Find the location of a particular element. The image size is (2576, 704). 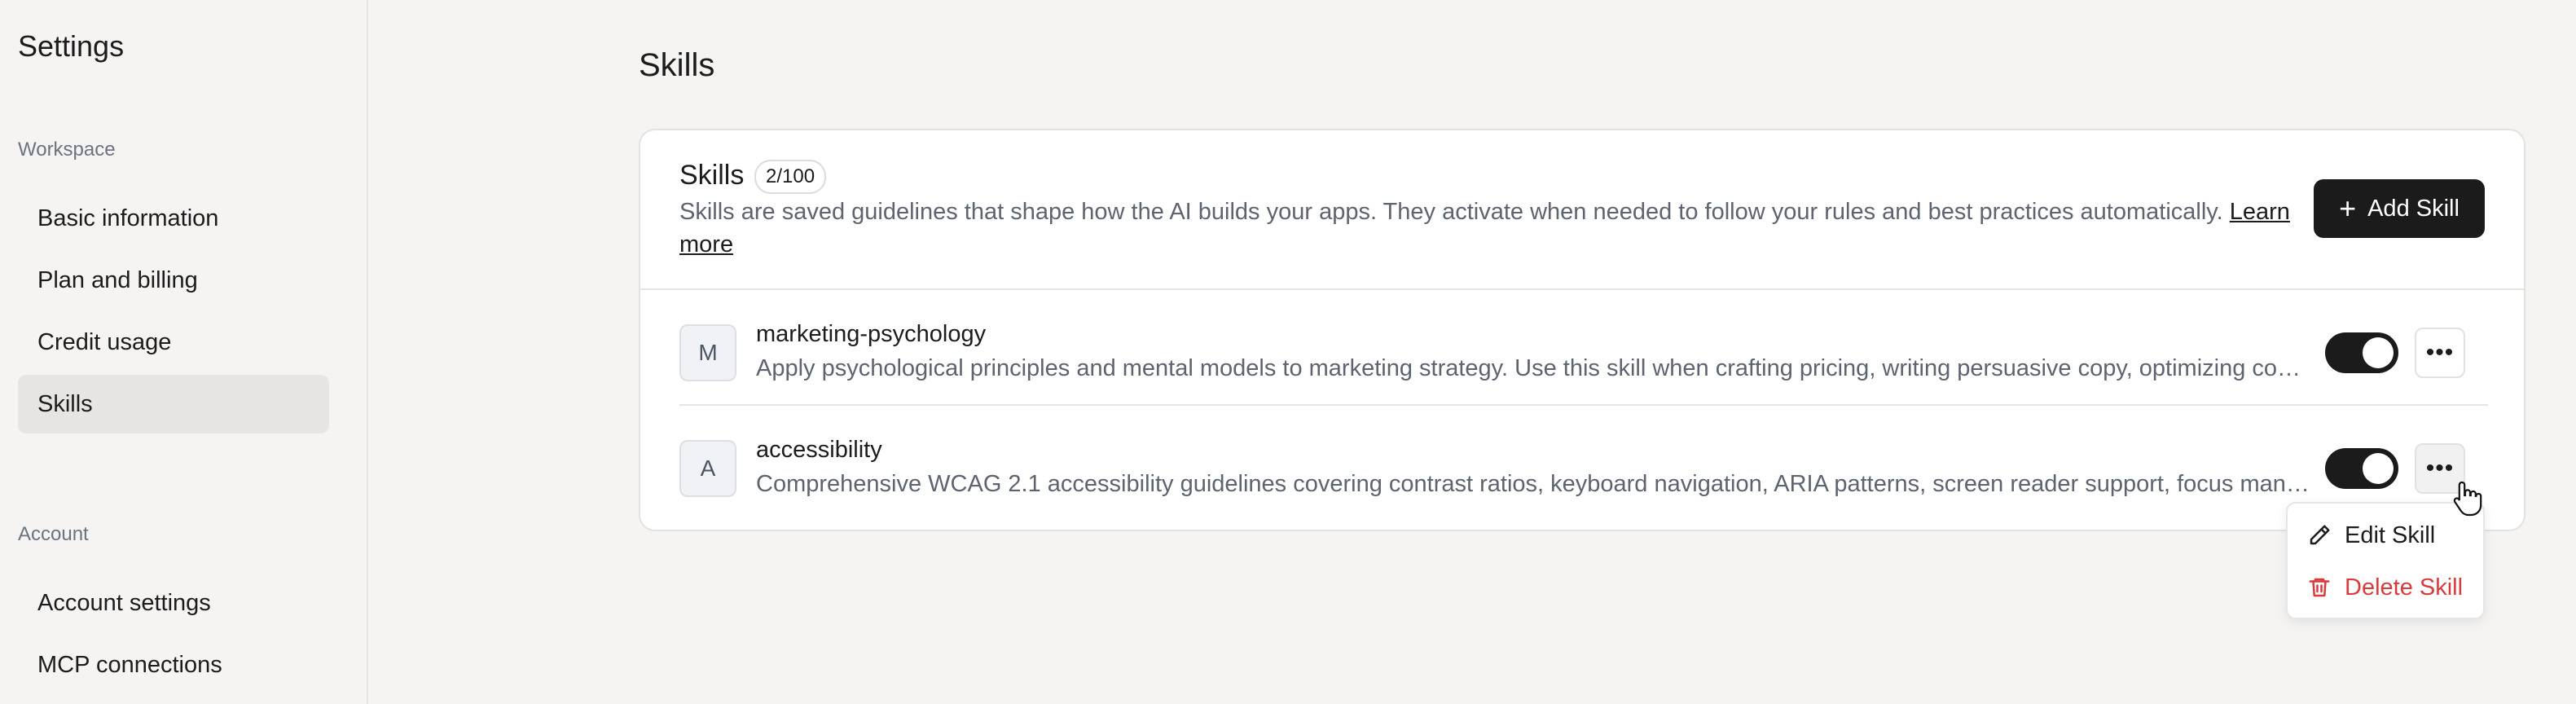

sidebar-item-credit-usage: Credit usage is located at coordinates (173, 342).